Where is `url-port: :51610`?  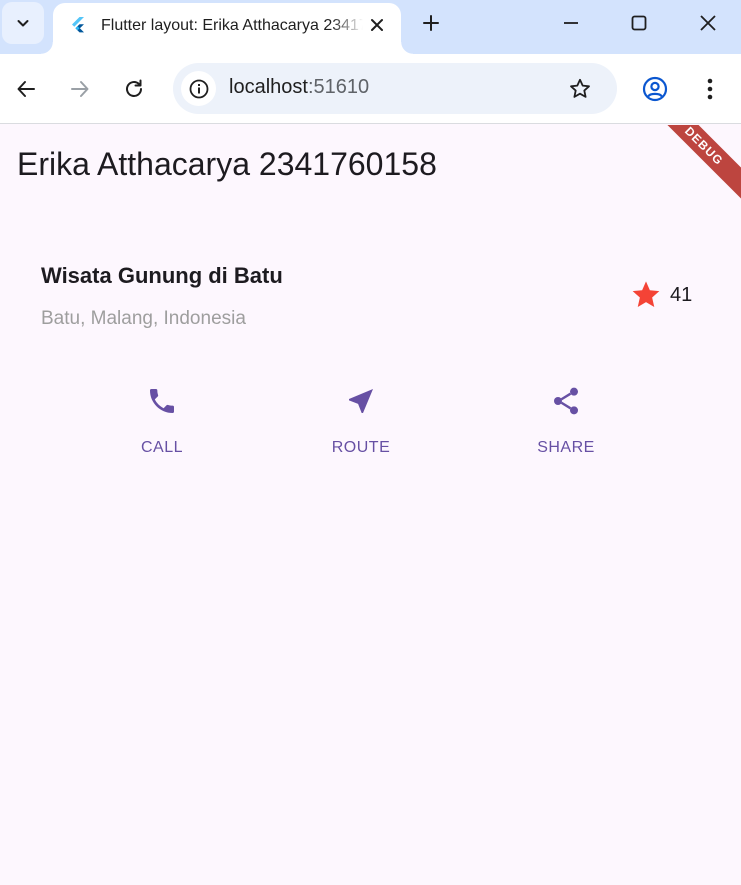 url-port: :51610 is located at coordinates (338, 87).